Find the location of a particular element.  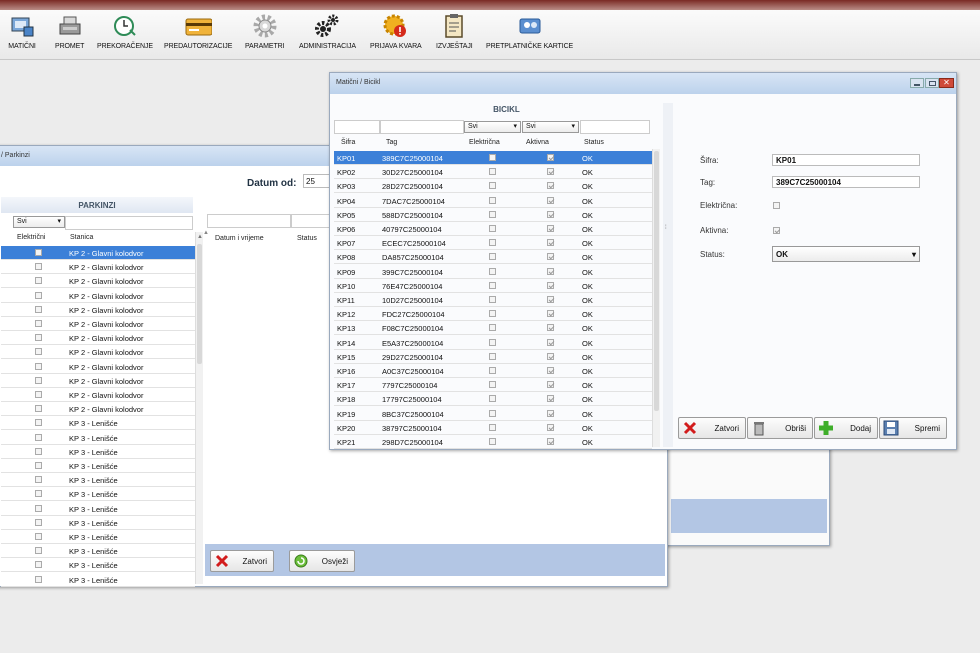

table-row: KP15 29D27C25000104 OK is located at coordinates (493, 357).